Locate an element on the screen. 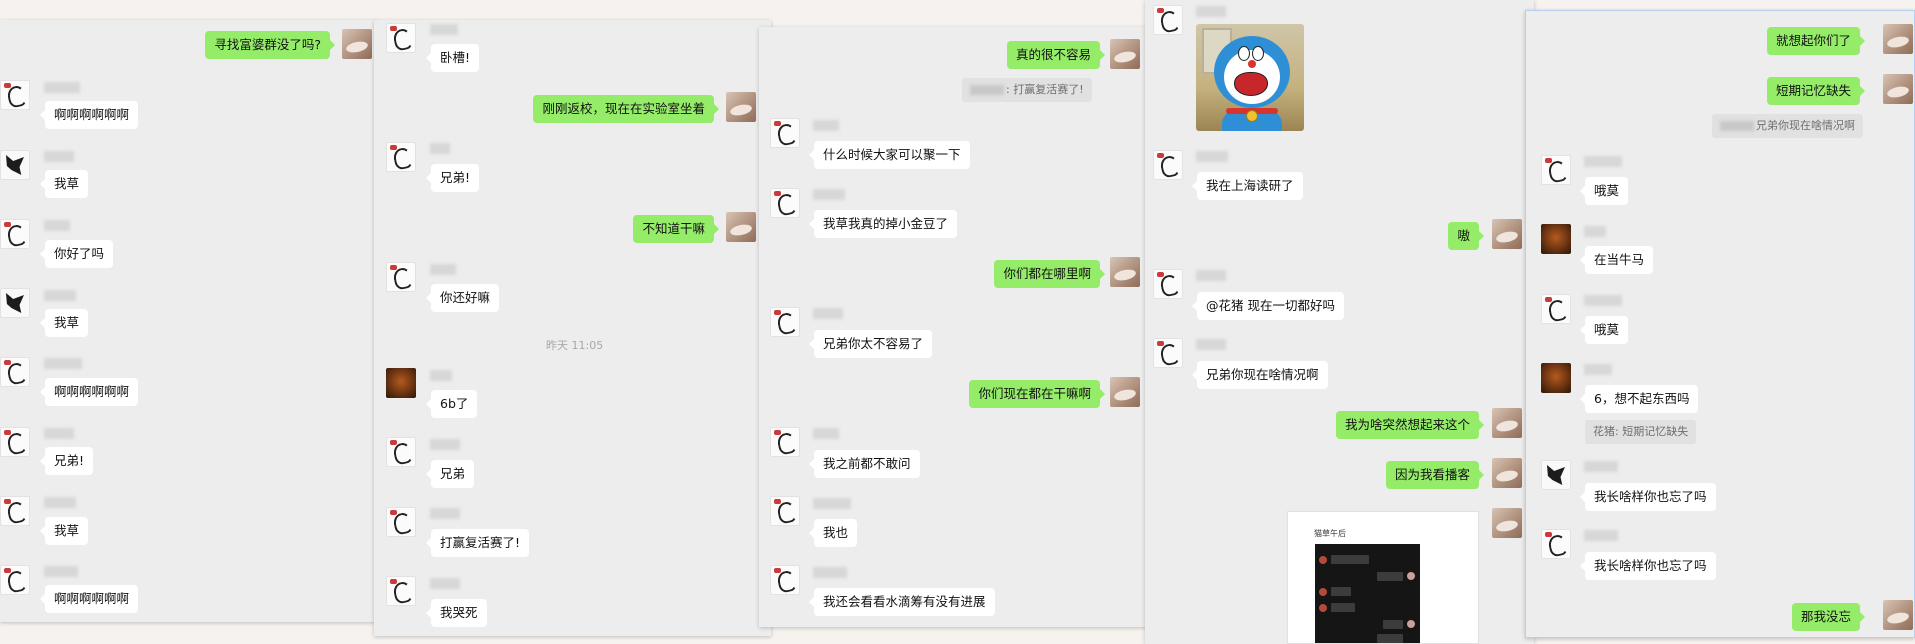  doraemon-crying-sticker is located at coordinates (1250, 77).